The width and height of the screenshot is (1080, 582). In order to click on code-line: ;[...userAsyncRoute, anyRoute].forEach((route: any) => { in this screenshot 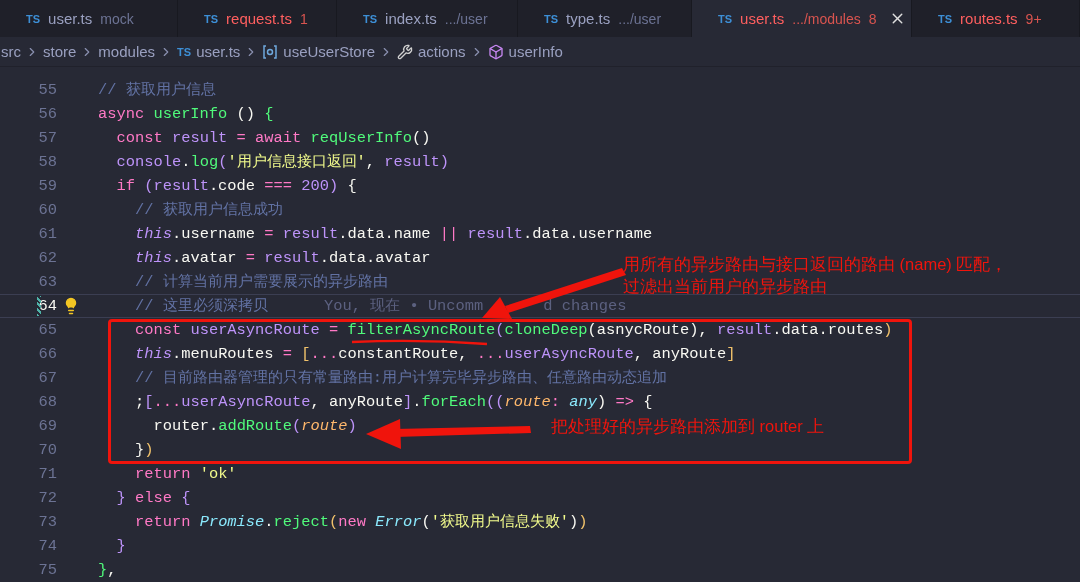, I will do `click(394, 402)`.